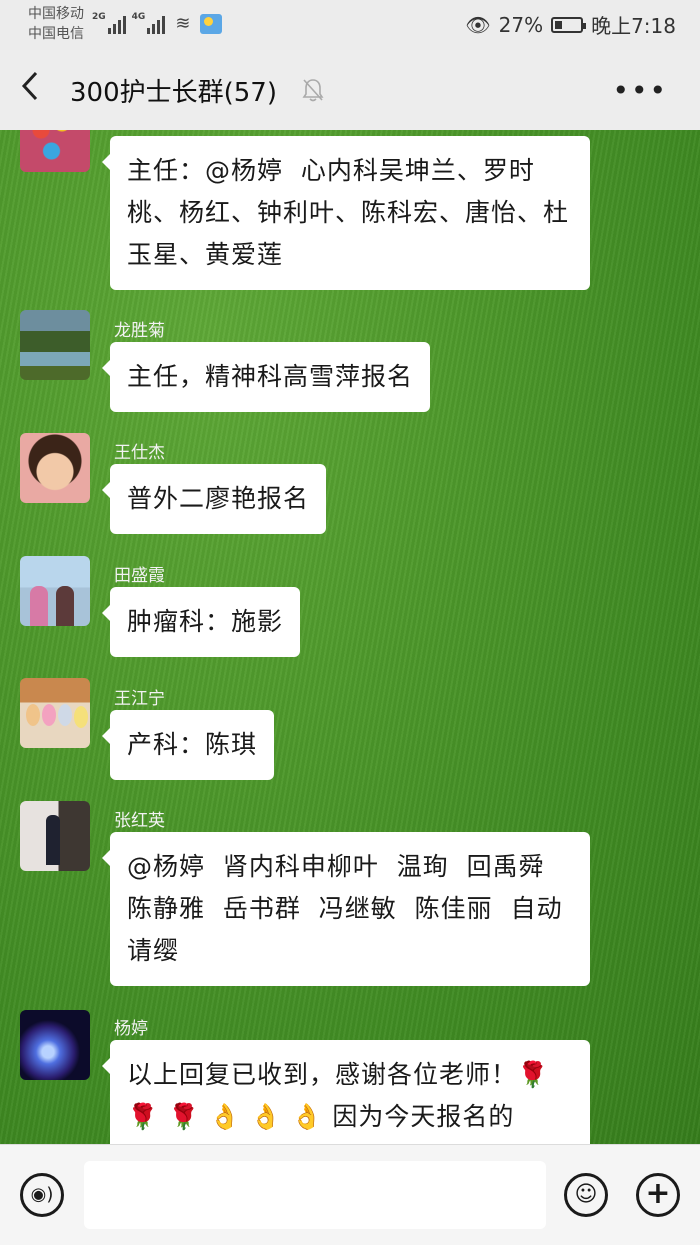  Describe the element at coordinates (313, 92) in the screenshot. I see `mute-bell-icon` at that location.